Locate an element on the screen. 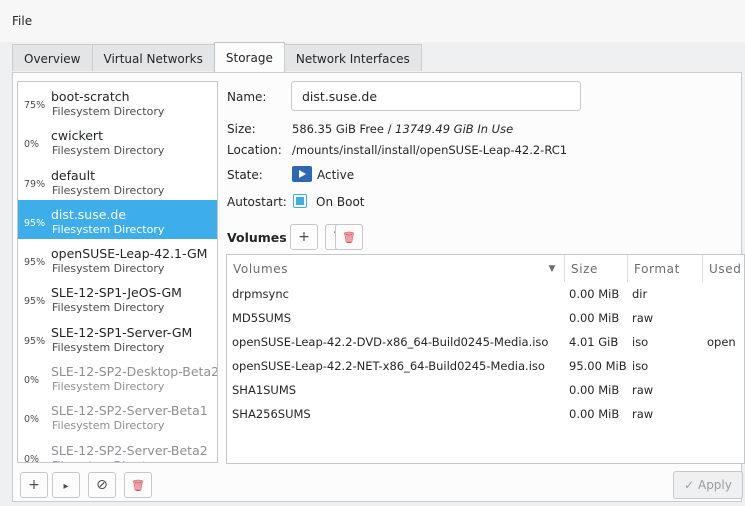 This screenshot has height=506, width=745. autostart-checkbox is located at coordinates (300, 201).